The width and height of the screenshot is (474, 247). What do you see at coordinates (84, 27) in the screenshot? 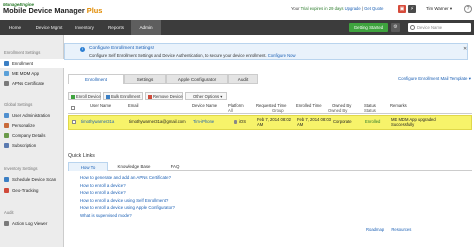
I see `nav-tab-inventory: Inventory` at bounding box center [84, 27].